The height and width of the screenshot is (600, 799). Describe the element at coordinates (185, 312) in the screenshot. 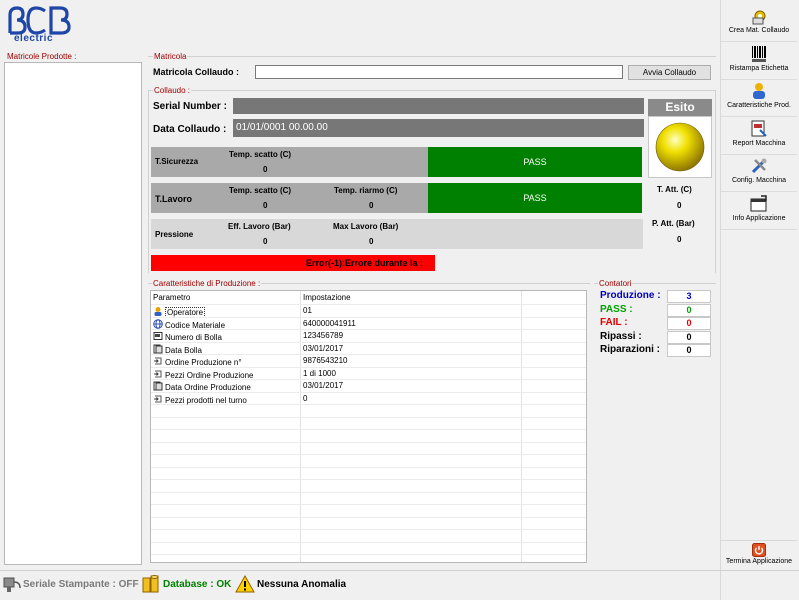

I see `row-param-text: Operatore` at that location.